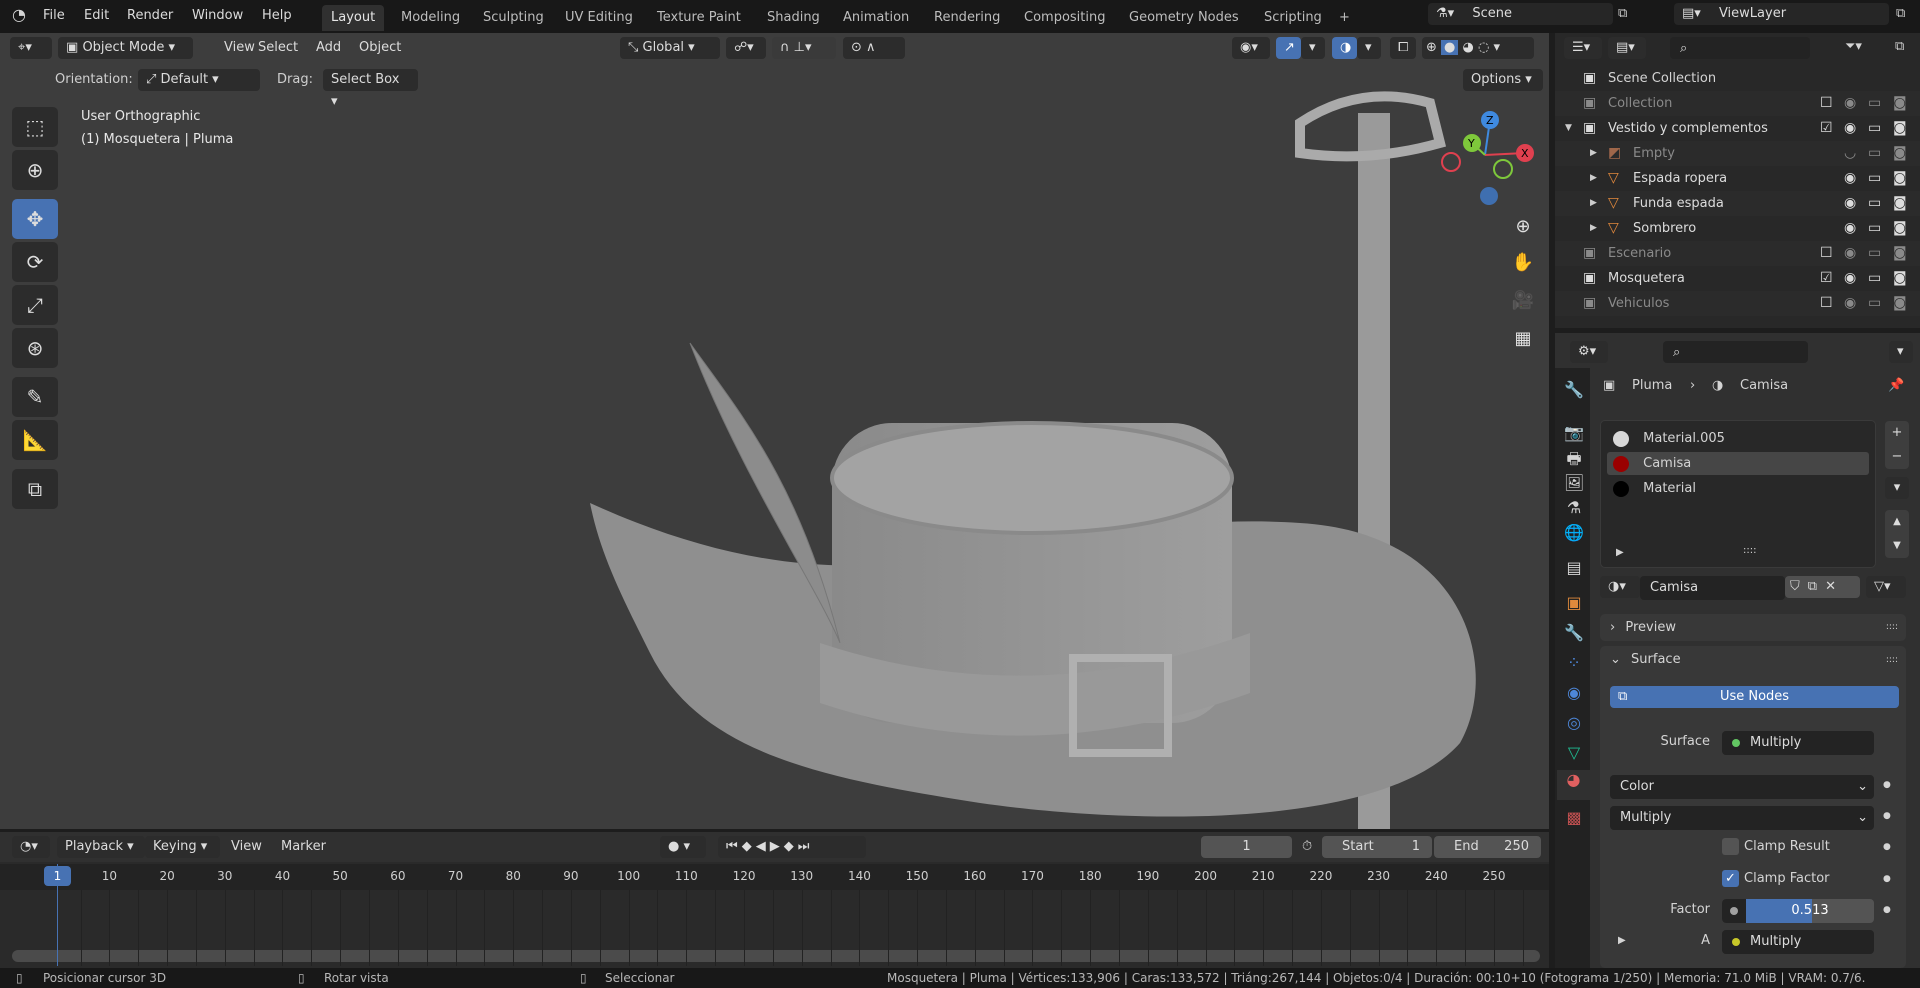 This screenshot has height=988, width=1920. Describe the element at coordinates (1798, 911) in the screenshot. I see `factor-slider: 0.513` at that location.